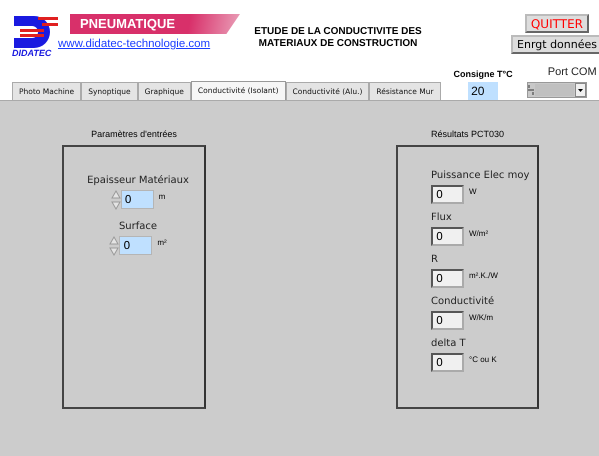  I want to click on port-dropdown, so click(556, 90).